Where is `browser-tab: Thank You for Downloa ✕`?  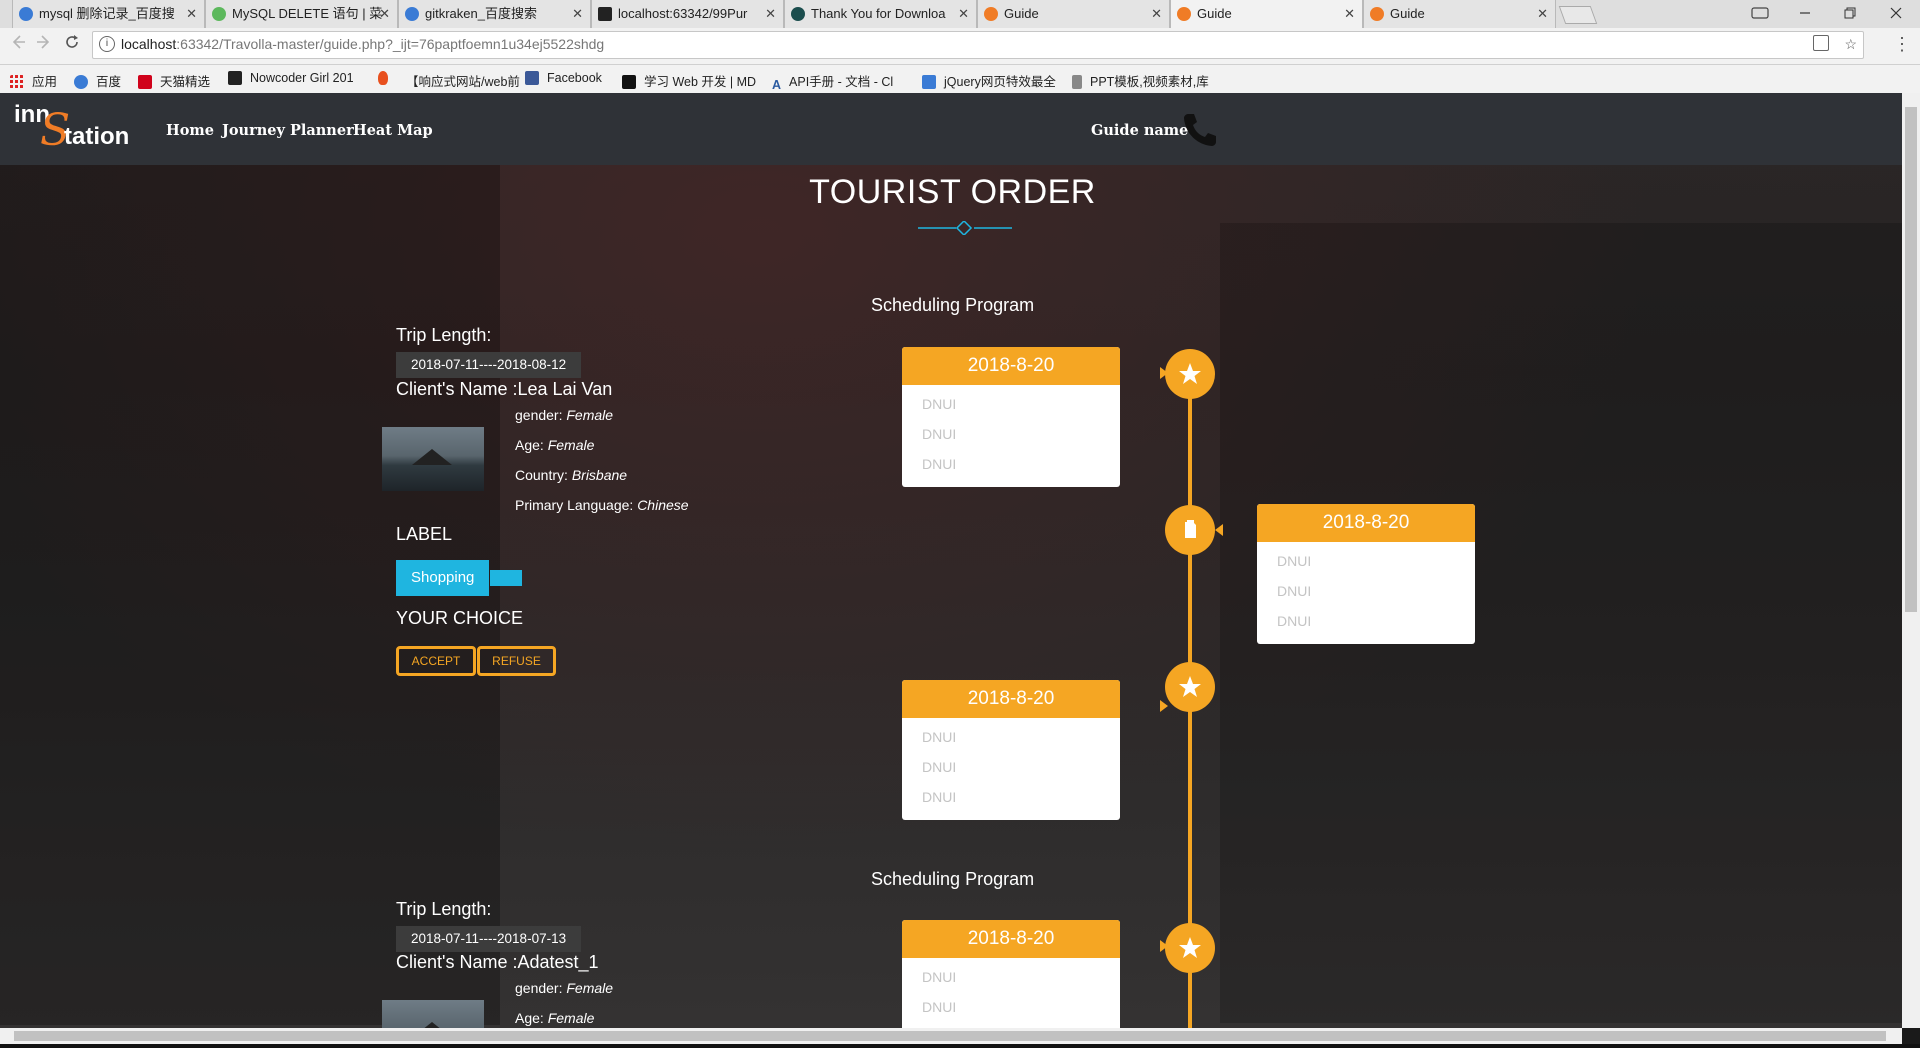
browser-tab: Thank You for Downloa ✕ is located at coordinates (880, 14).